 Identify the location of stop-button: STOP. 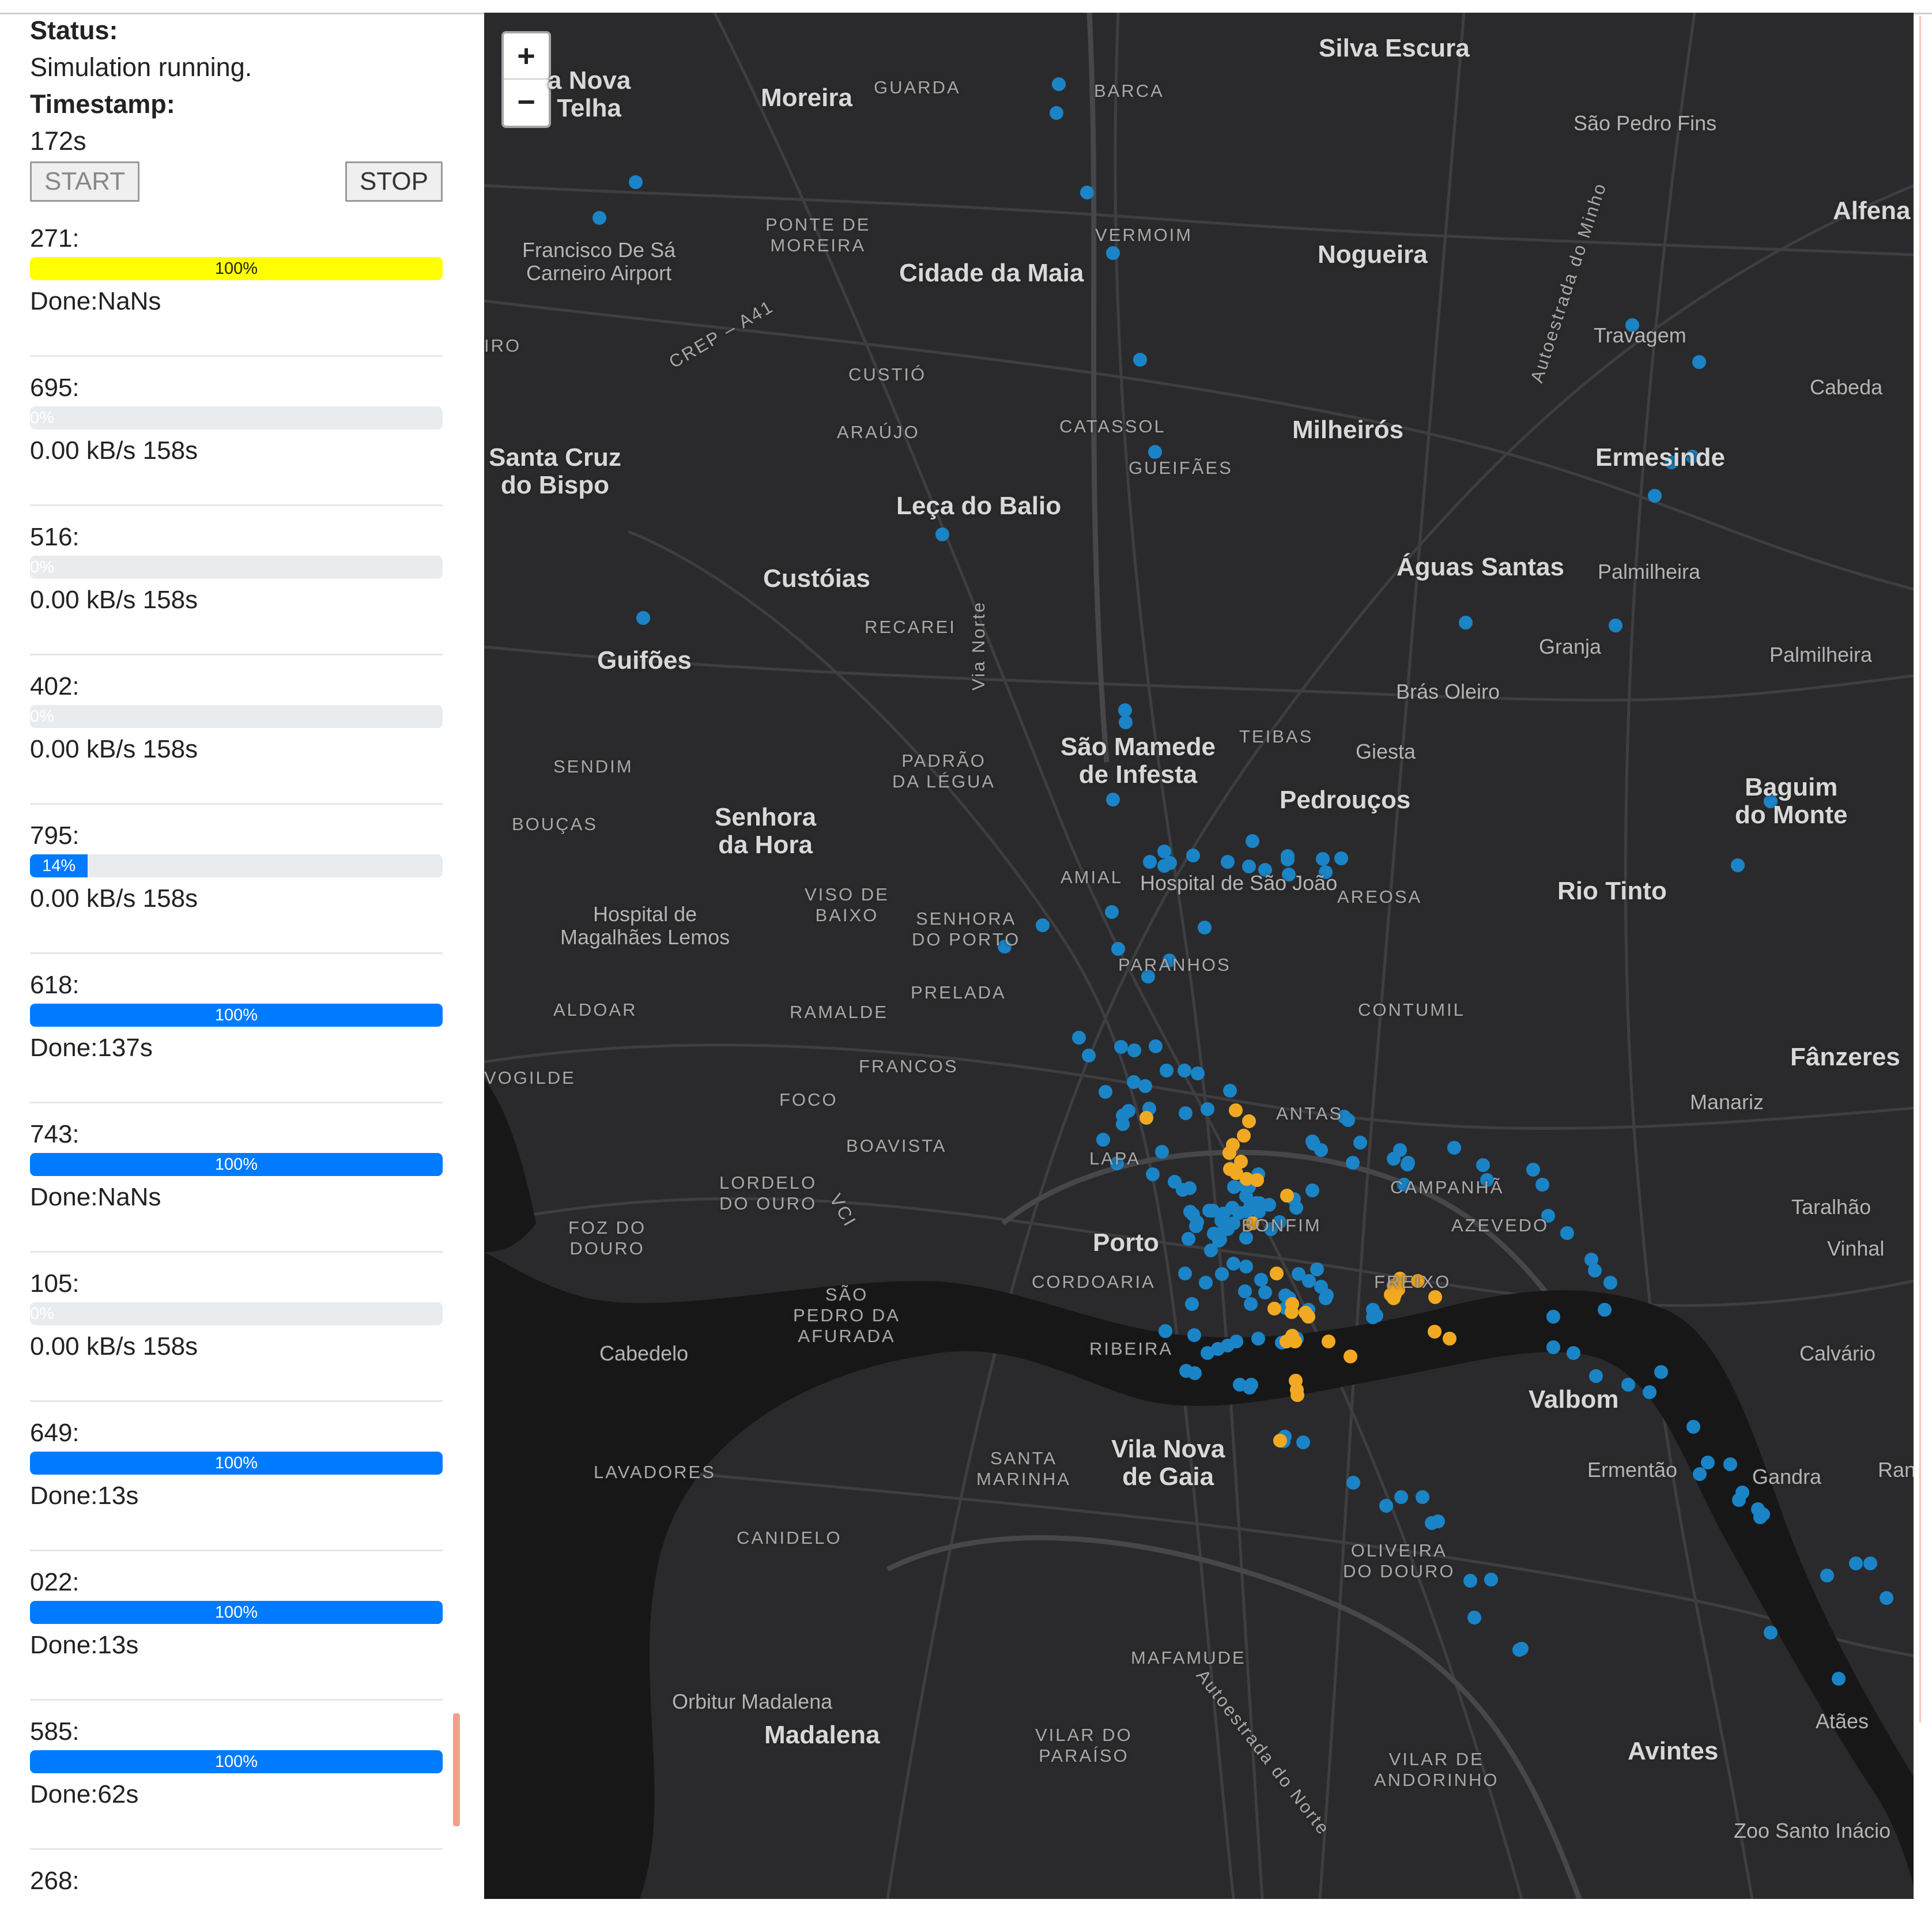
(394, 181).